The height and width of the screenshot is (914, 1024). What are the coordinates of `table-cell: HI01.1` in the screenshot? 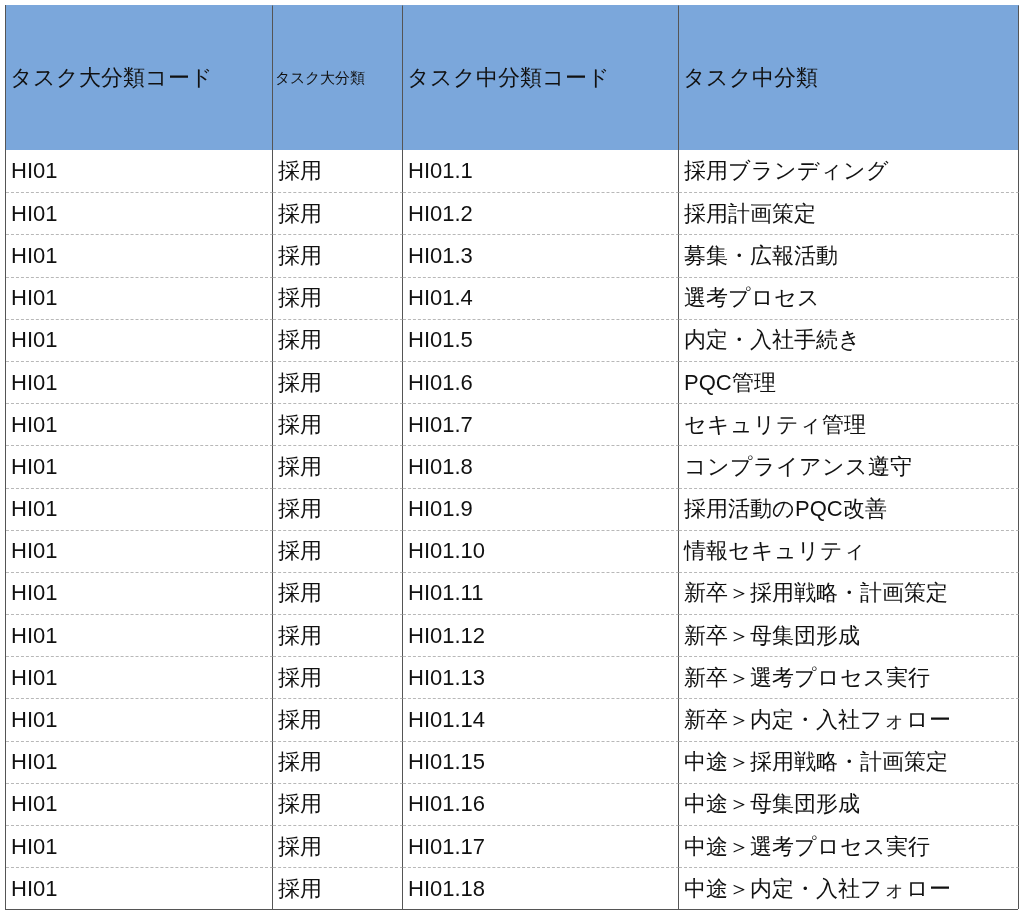 It's located at (541, 171).